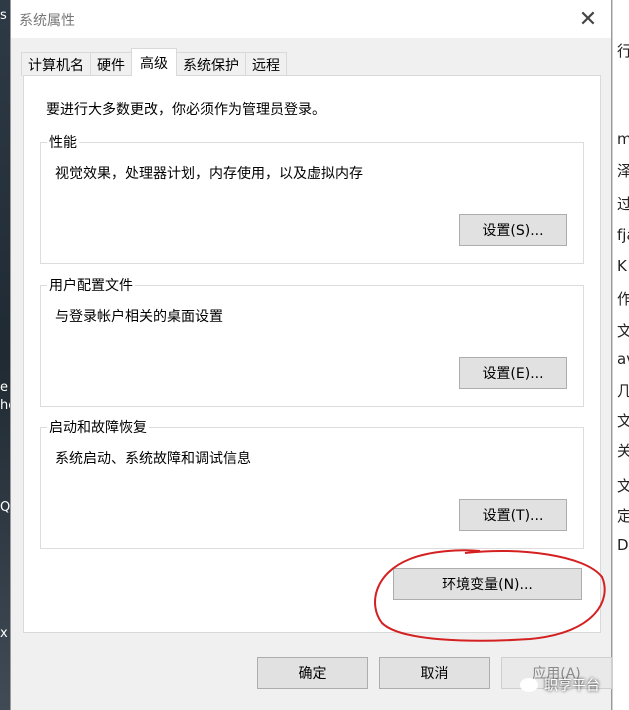 This screenshot has height=710, width=629. I want to click on startup-recovery-label: 启动和故障恢复, so click(98, 427).